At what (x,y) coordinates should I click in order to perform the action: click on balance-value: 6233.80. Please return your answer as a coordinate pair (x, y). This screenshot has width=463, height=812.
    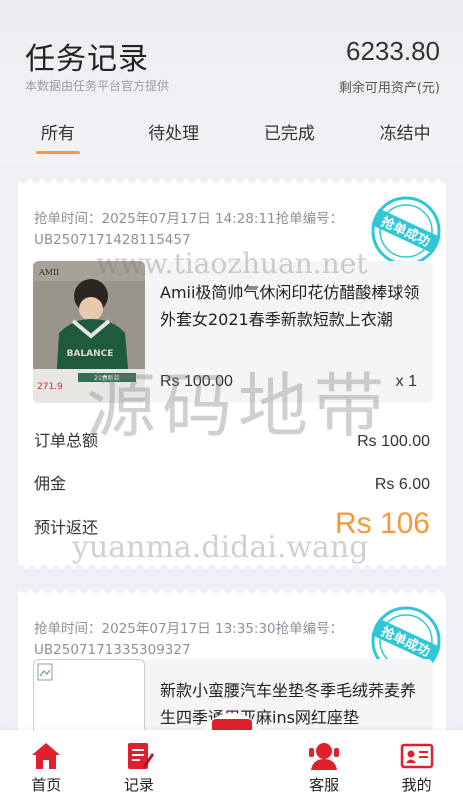
    Looking at the image, I should click on (393, 51).